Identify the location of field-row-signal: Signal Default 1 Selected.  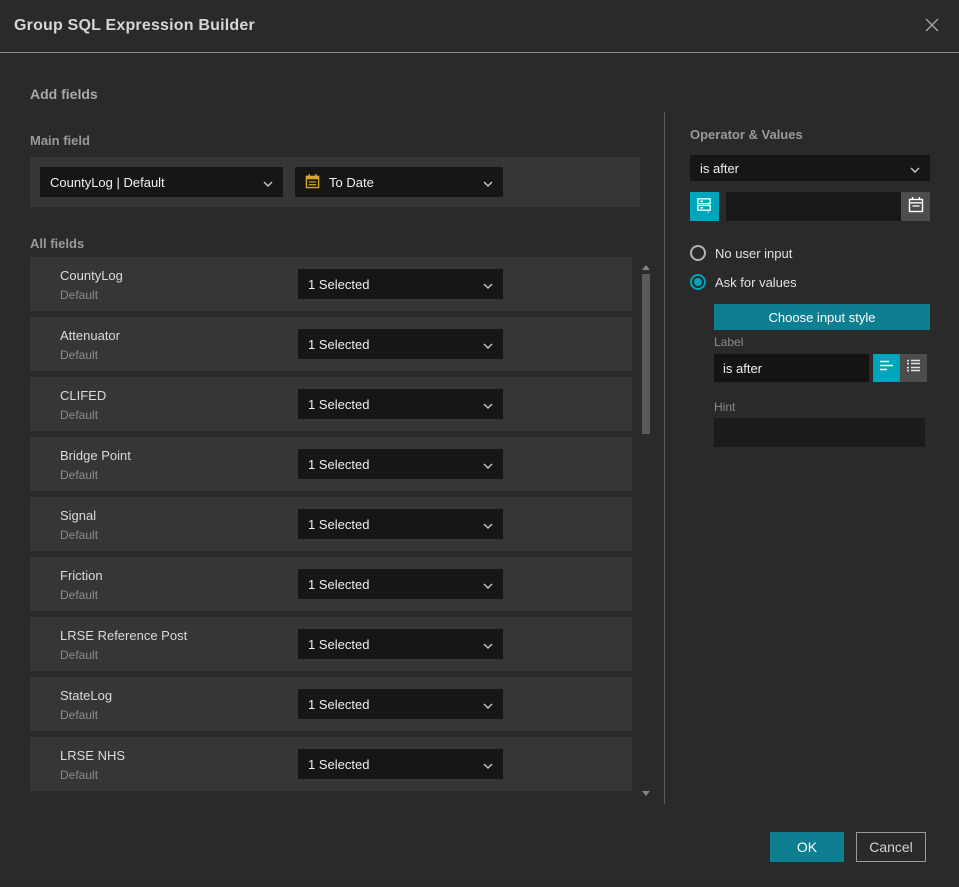
(331, 524).